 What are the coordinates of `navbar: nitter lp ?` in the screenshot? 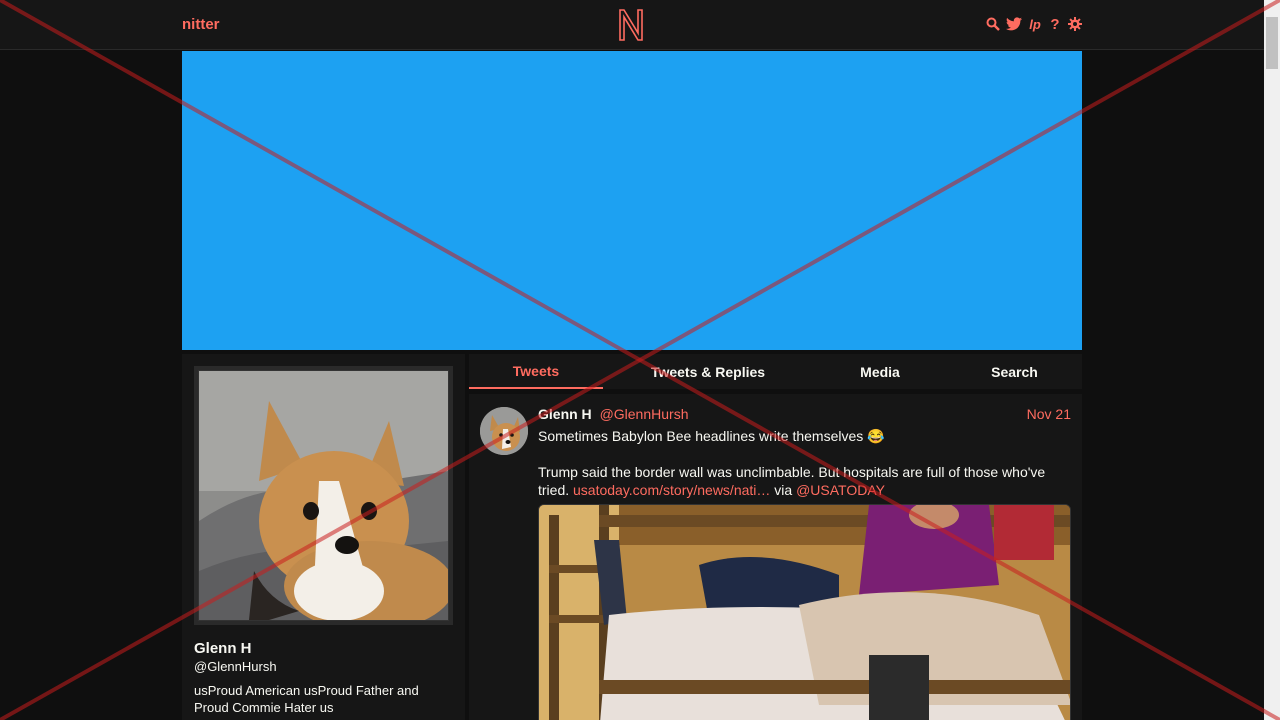 It's located at (632, 25).